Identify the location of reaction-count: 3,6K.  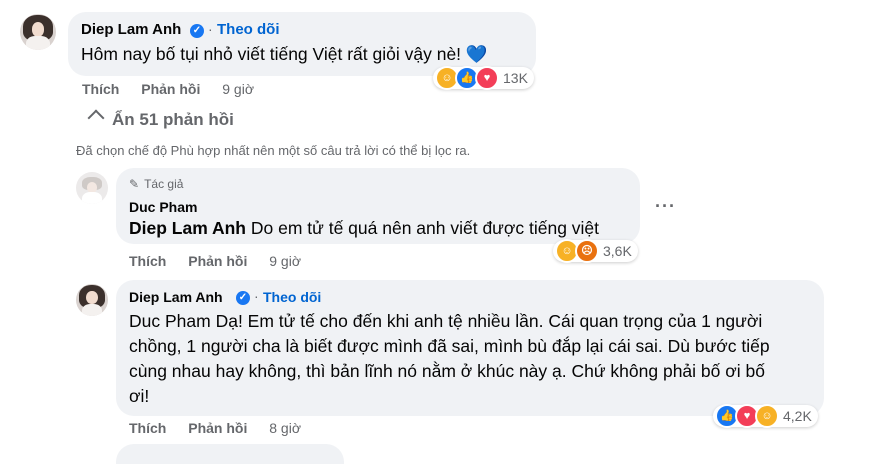
(617, 251).